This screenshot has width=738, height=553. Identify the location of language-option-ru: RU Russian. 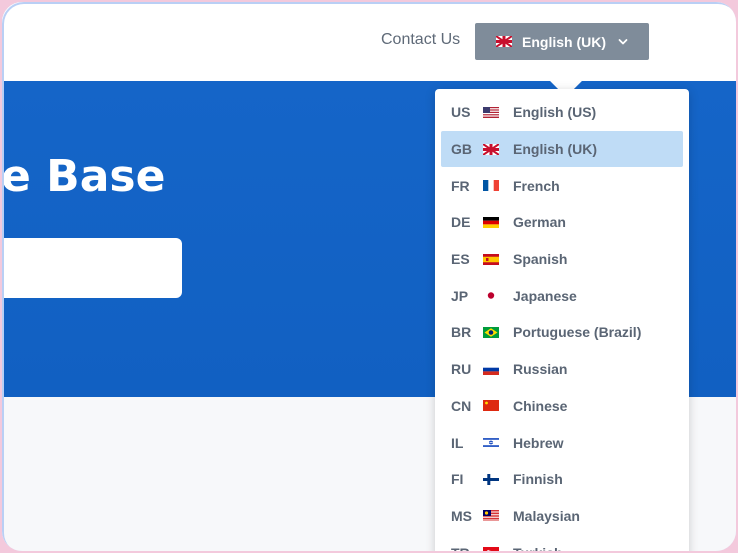
(562, 369).